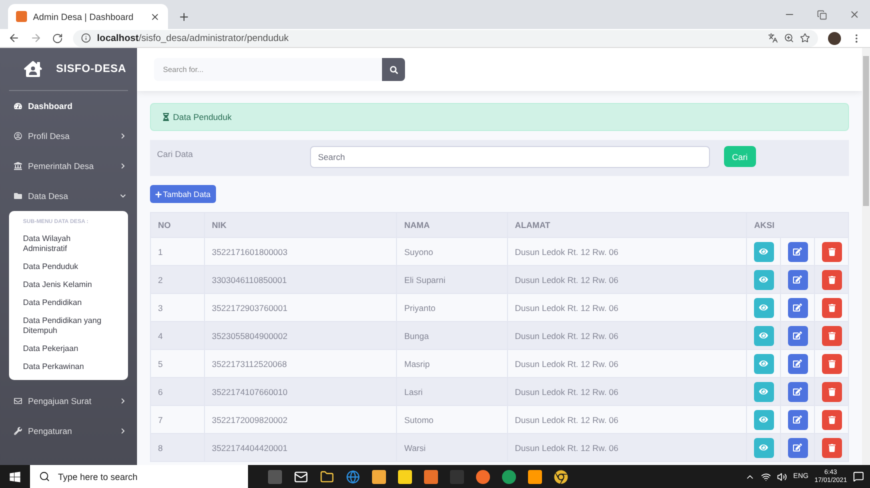  What do you see at coordinates (68, 303) in the screenshot?
I see `submenu-item: Data Pendidikan` at bounding box center [68, 303].